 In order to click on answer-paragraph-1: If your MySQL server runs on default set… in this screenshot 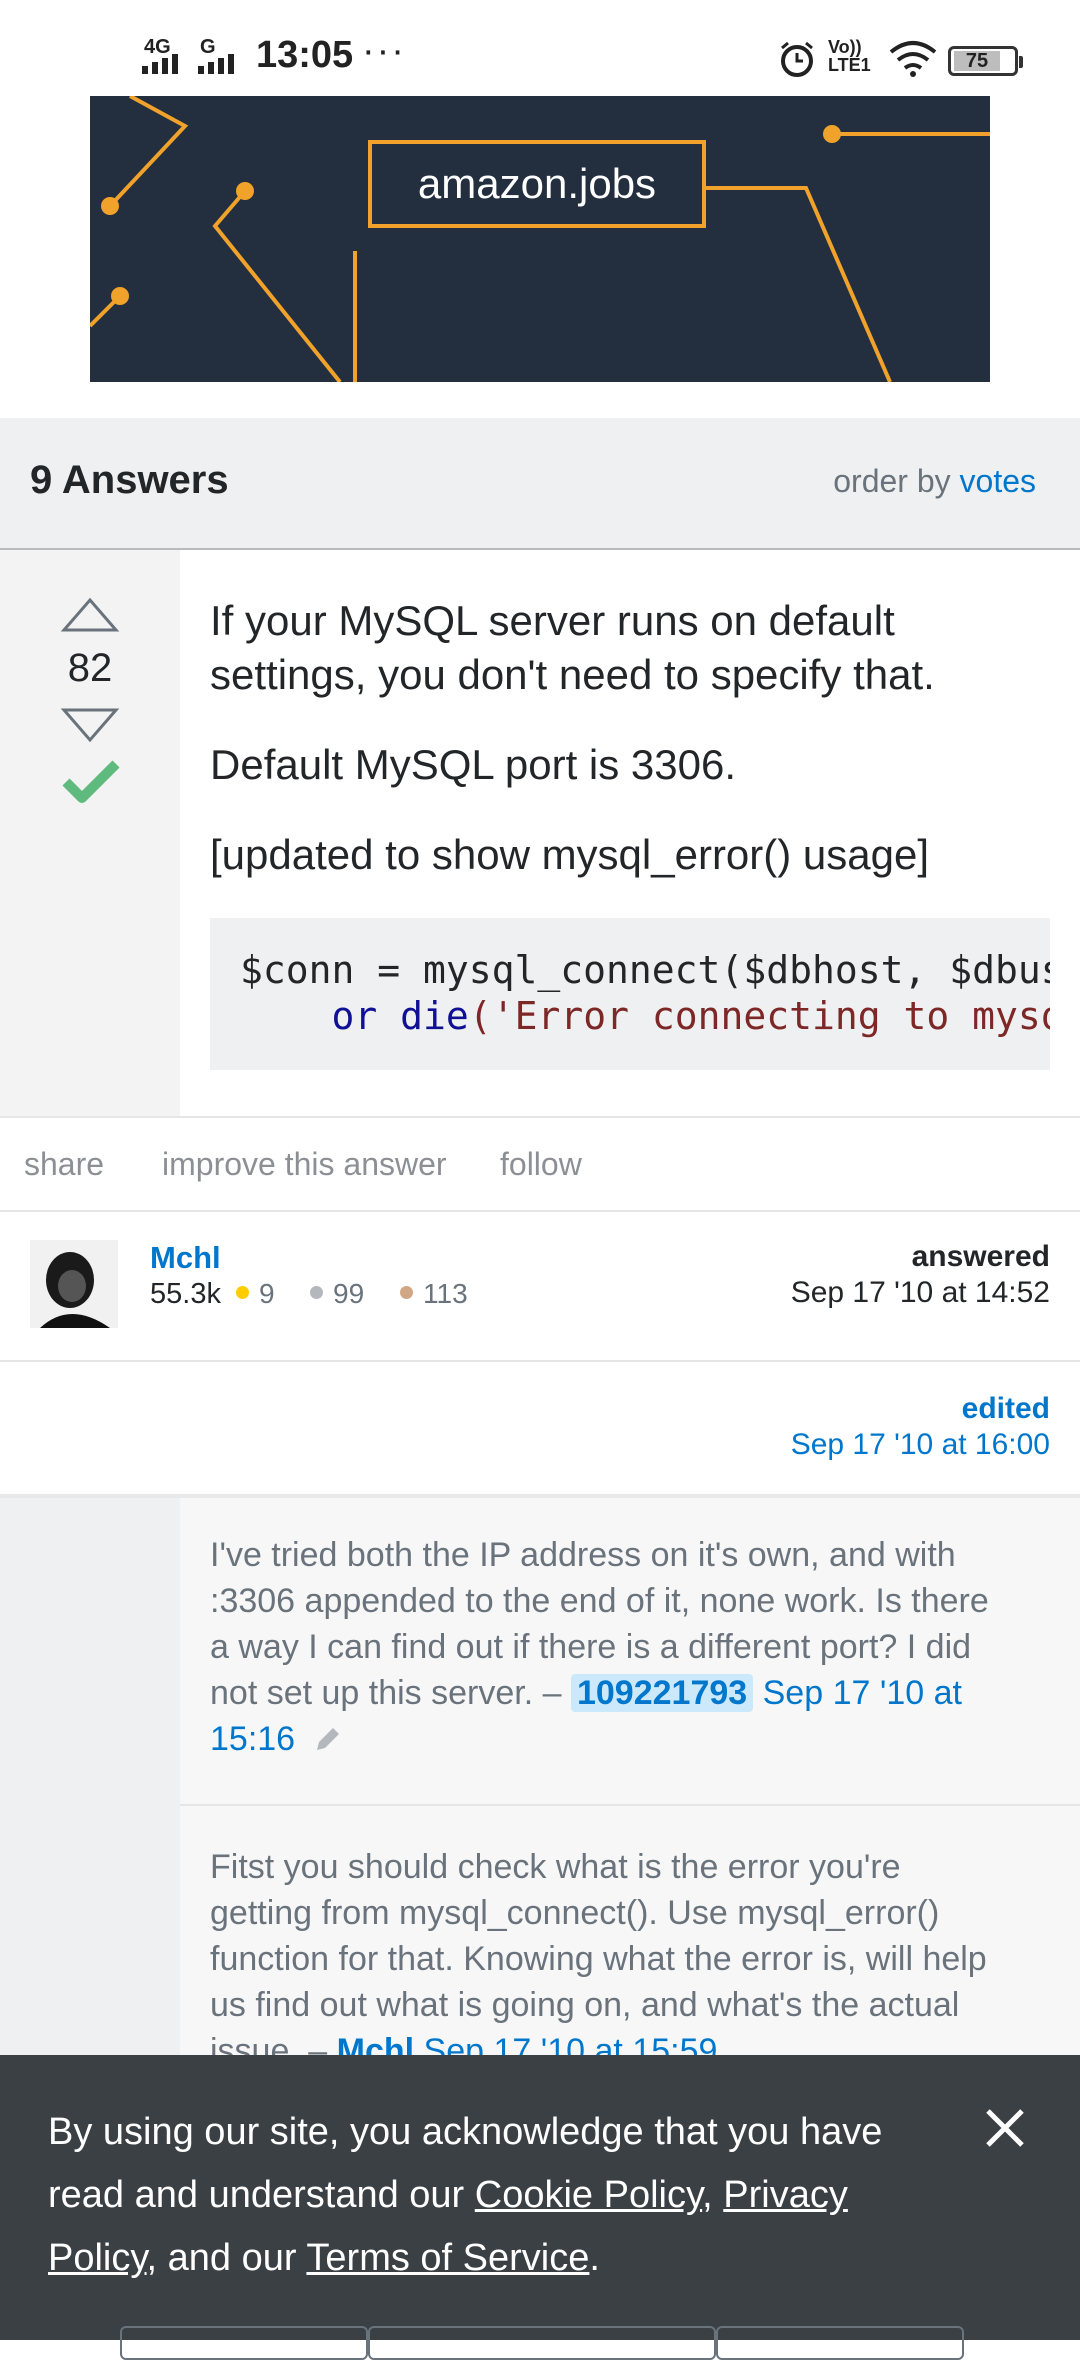, I will do `click(572, 647)`.